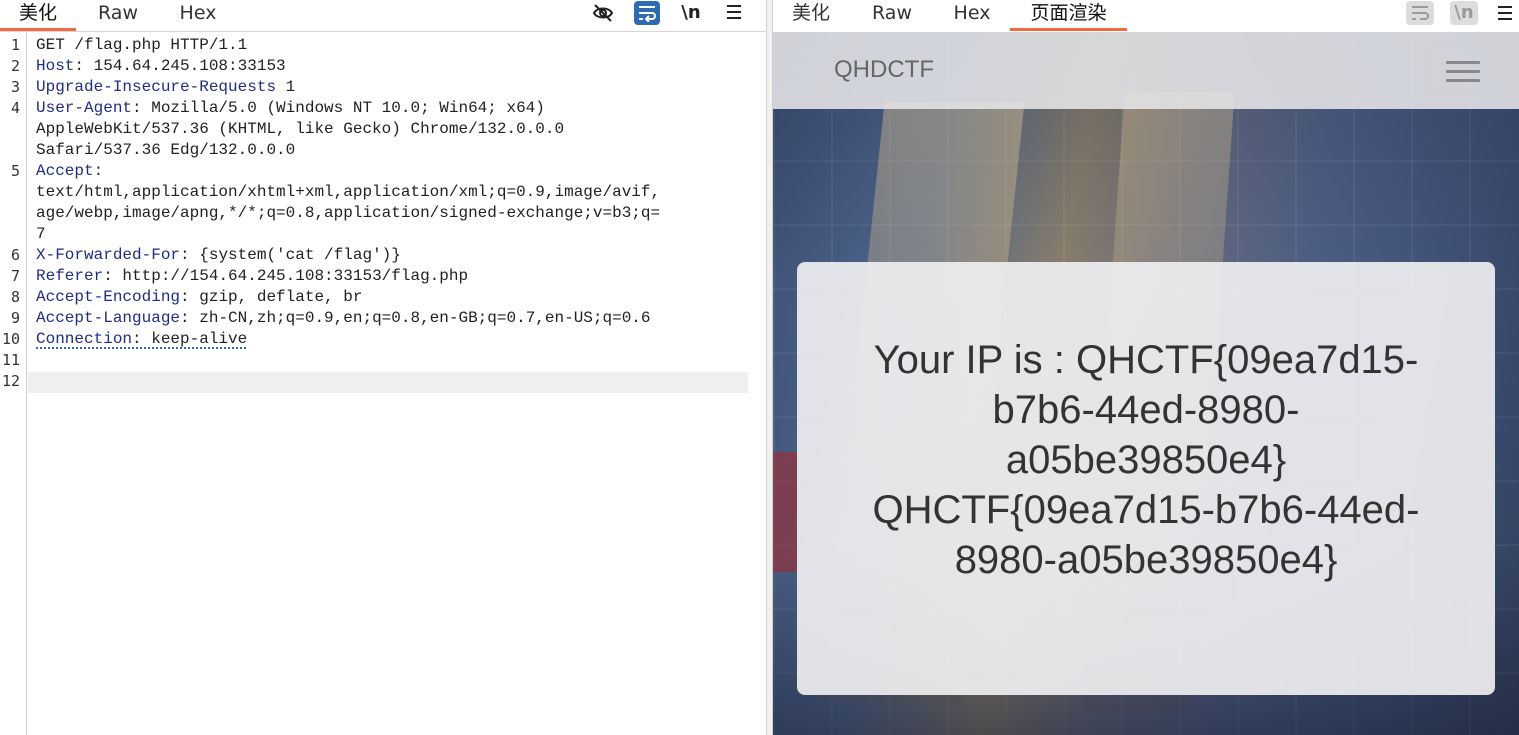 Image resolution: width=1519 pixels, height=735 pixels. Describe the element at coordinates (108, 318) in the screenshot. I see `header-key: Accept-Language` at that location.